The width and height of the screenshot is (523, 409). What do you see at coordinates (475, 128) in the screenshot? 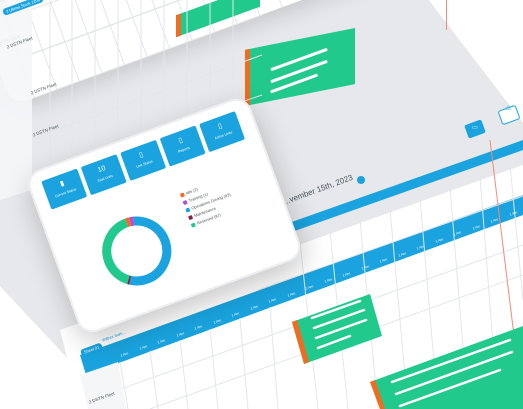
I see `calendar-button: ▭` at bounding box center [475, 128].